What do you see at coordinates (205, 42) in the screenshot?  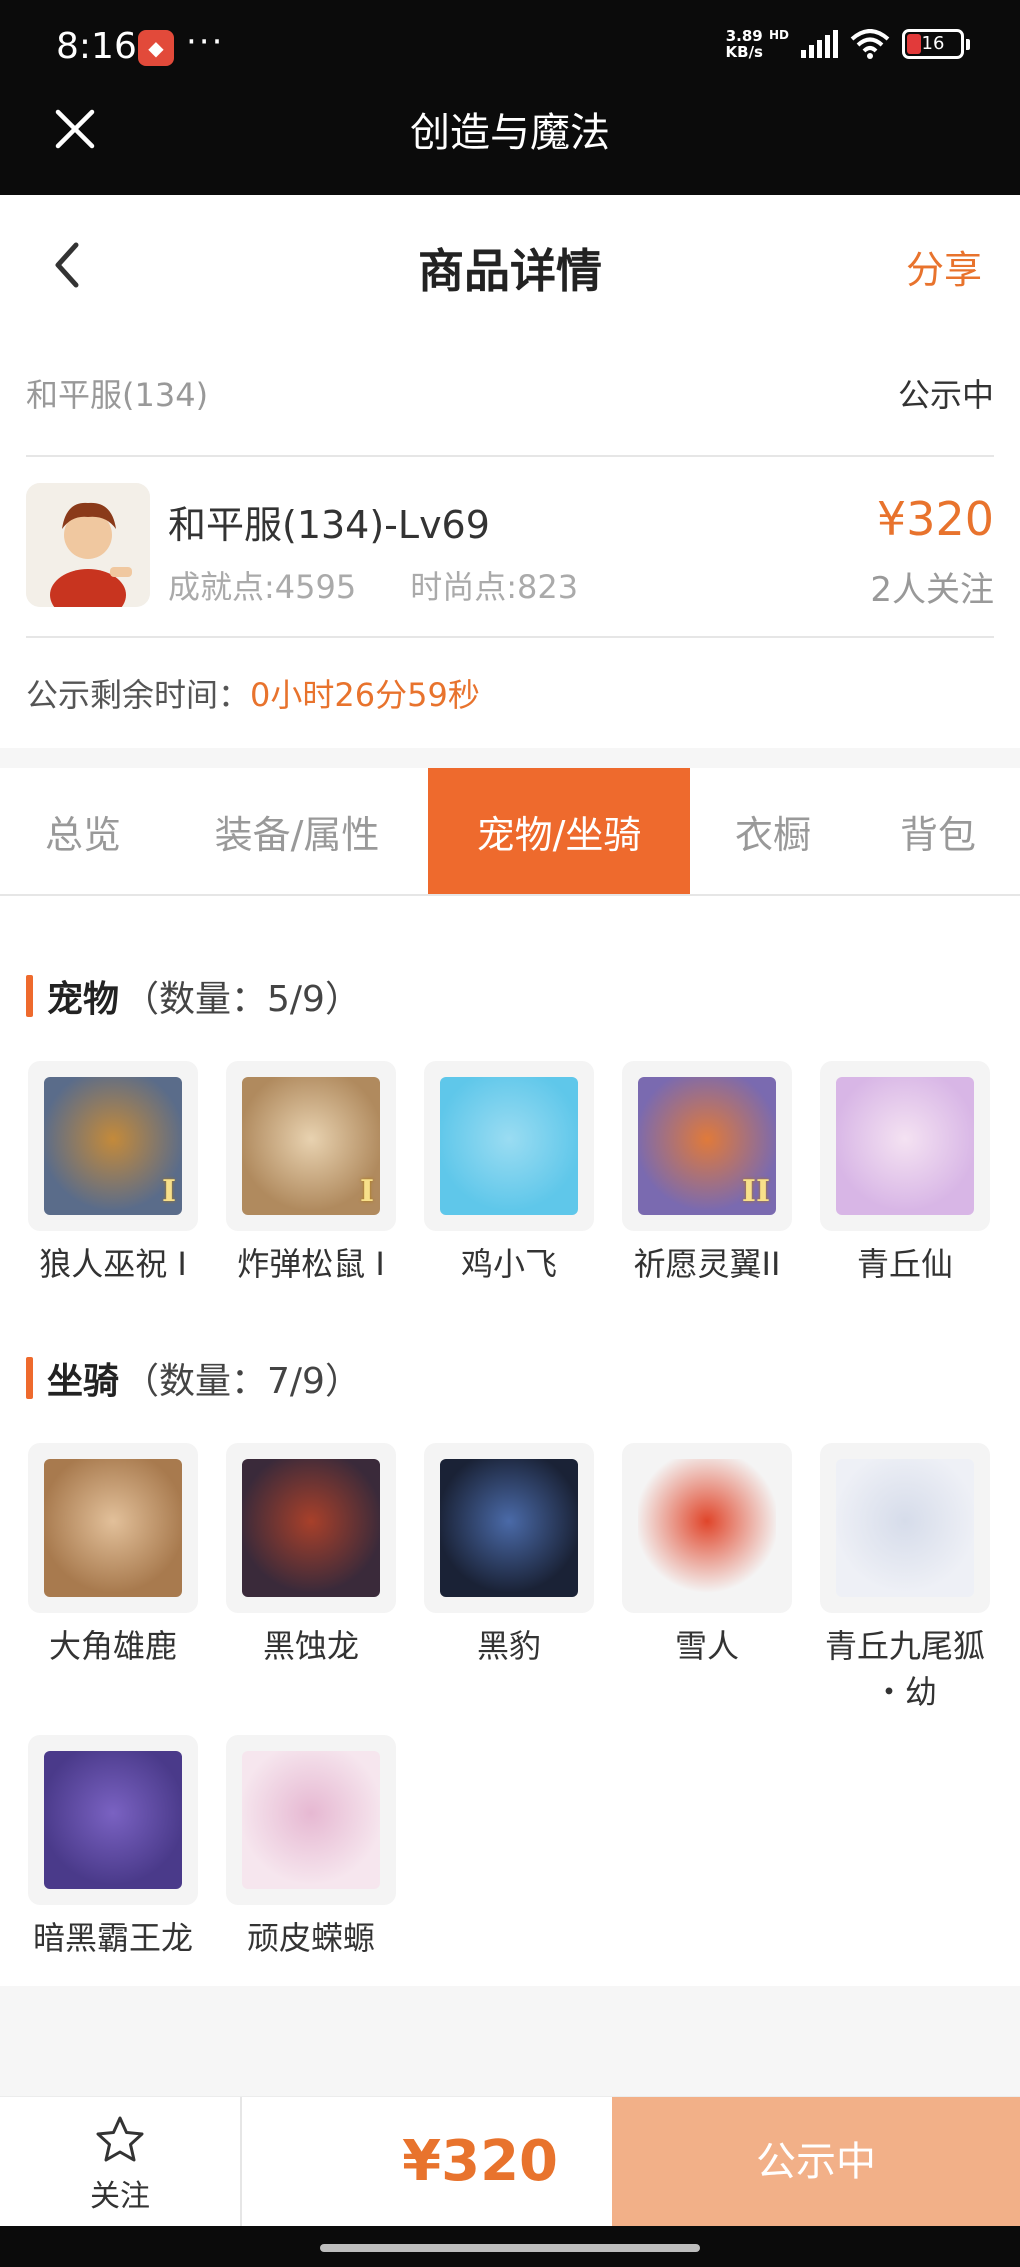 I see `status-more-icon: ···` at bounding box center [205, 42].